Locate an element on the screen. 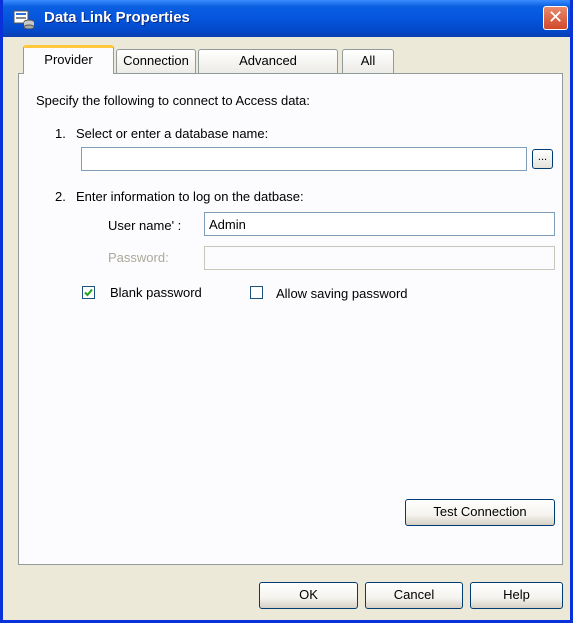 This screenshot has width=573, height=623. tab-all: All is located at coordinates (368, 61).